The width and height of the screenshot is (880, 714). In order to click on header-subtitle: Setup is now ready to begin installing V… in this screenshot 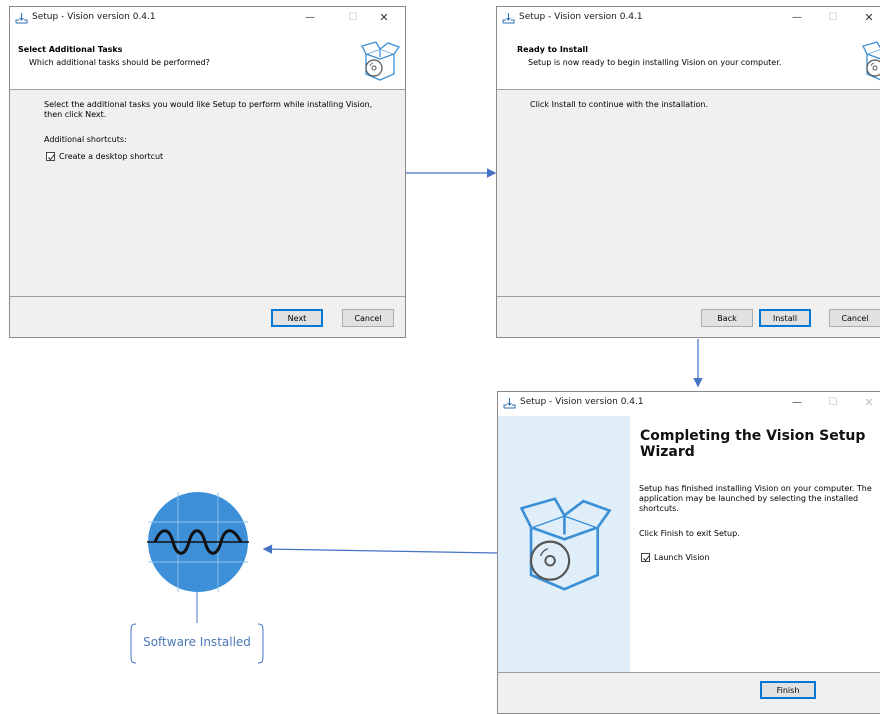, I will do `click(655, 62)`.